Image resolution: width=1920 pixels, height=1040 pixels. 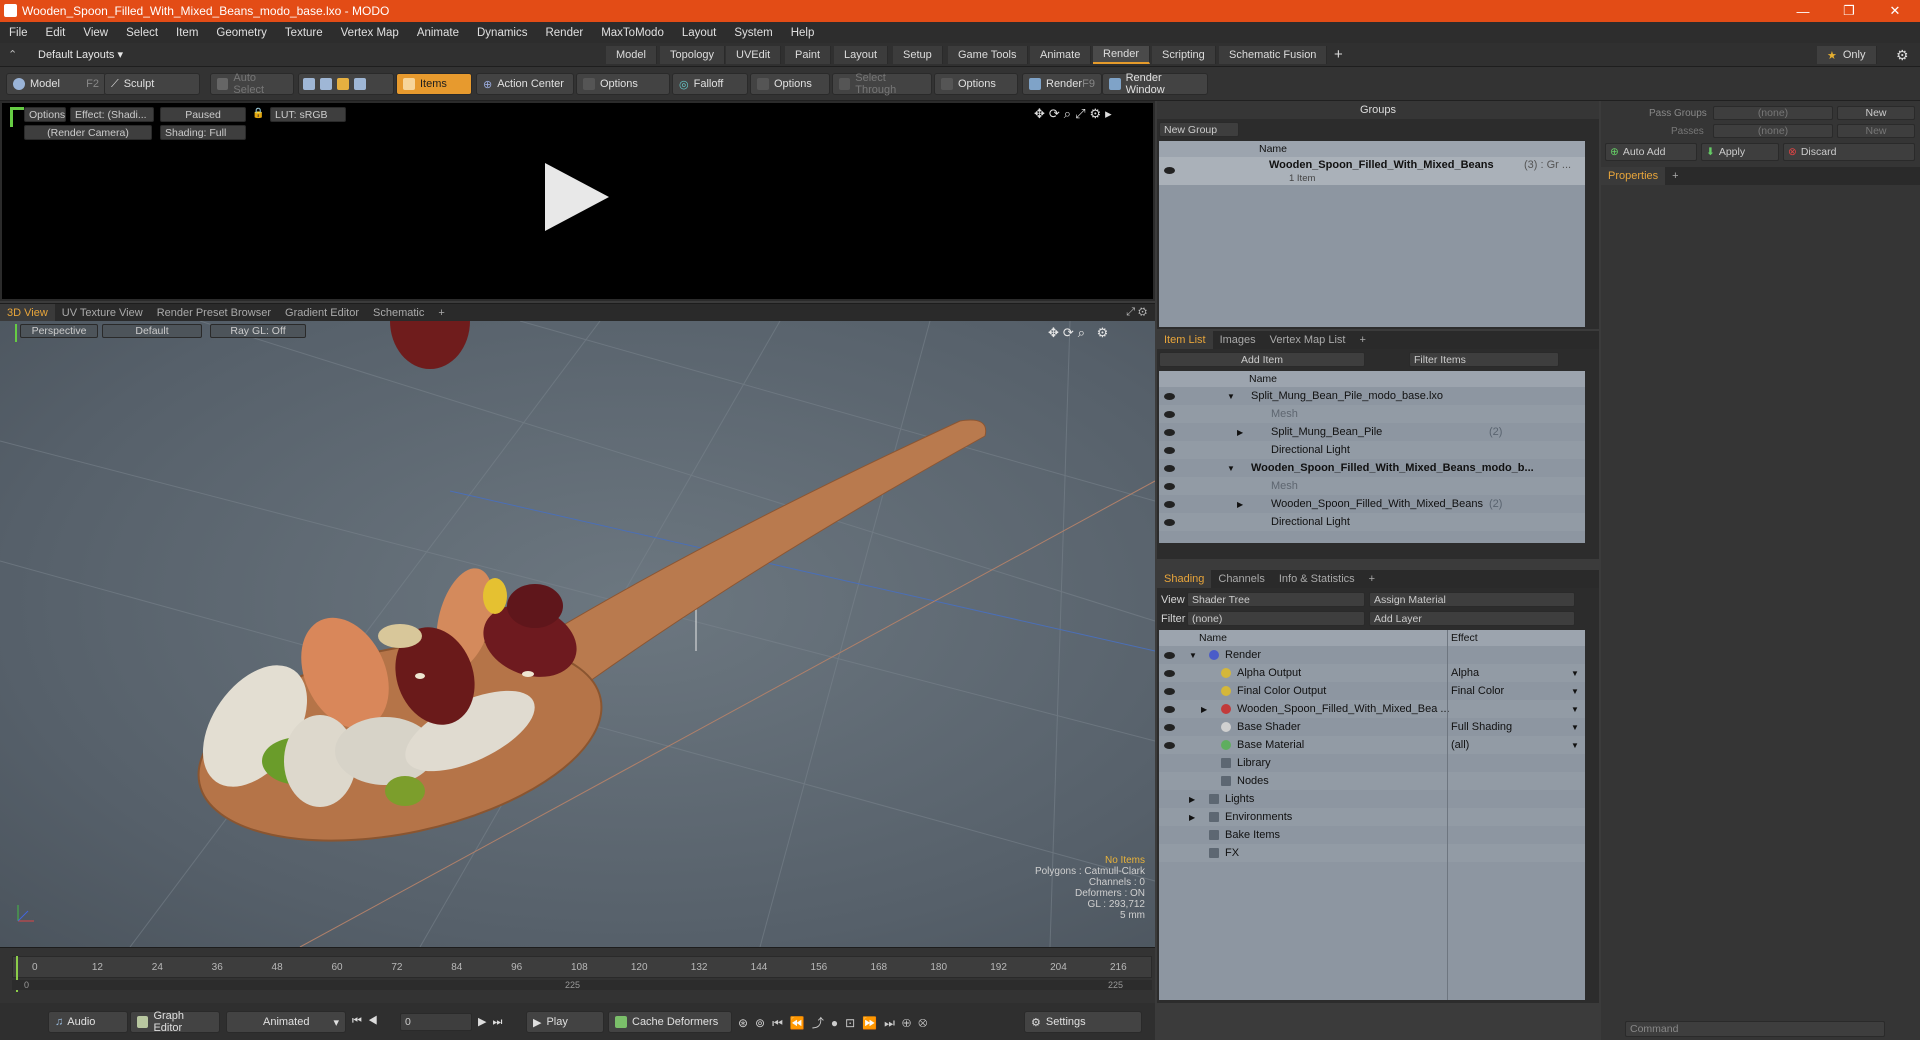 What do you see at coordinates (525, 84) in the screenshot?
I see `action-center-button: ⊕ Action Center` at bounding box center [525, 84].